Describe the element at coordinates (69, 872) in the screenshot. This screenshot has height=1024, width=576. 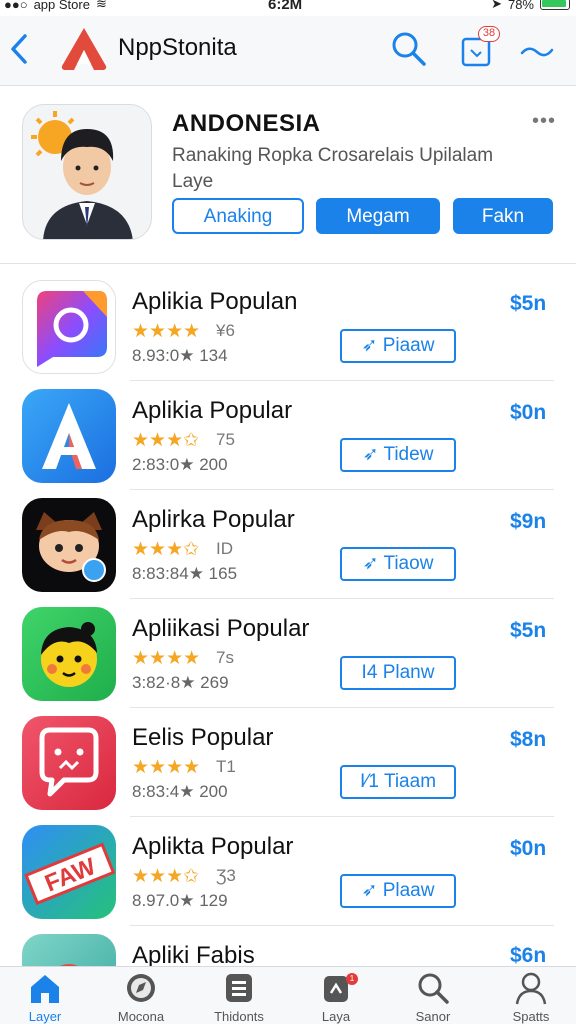
I see `faw-sticker-app-icon: FAW` at that location.